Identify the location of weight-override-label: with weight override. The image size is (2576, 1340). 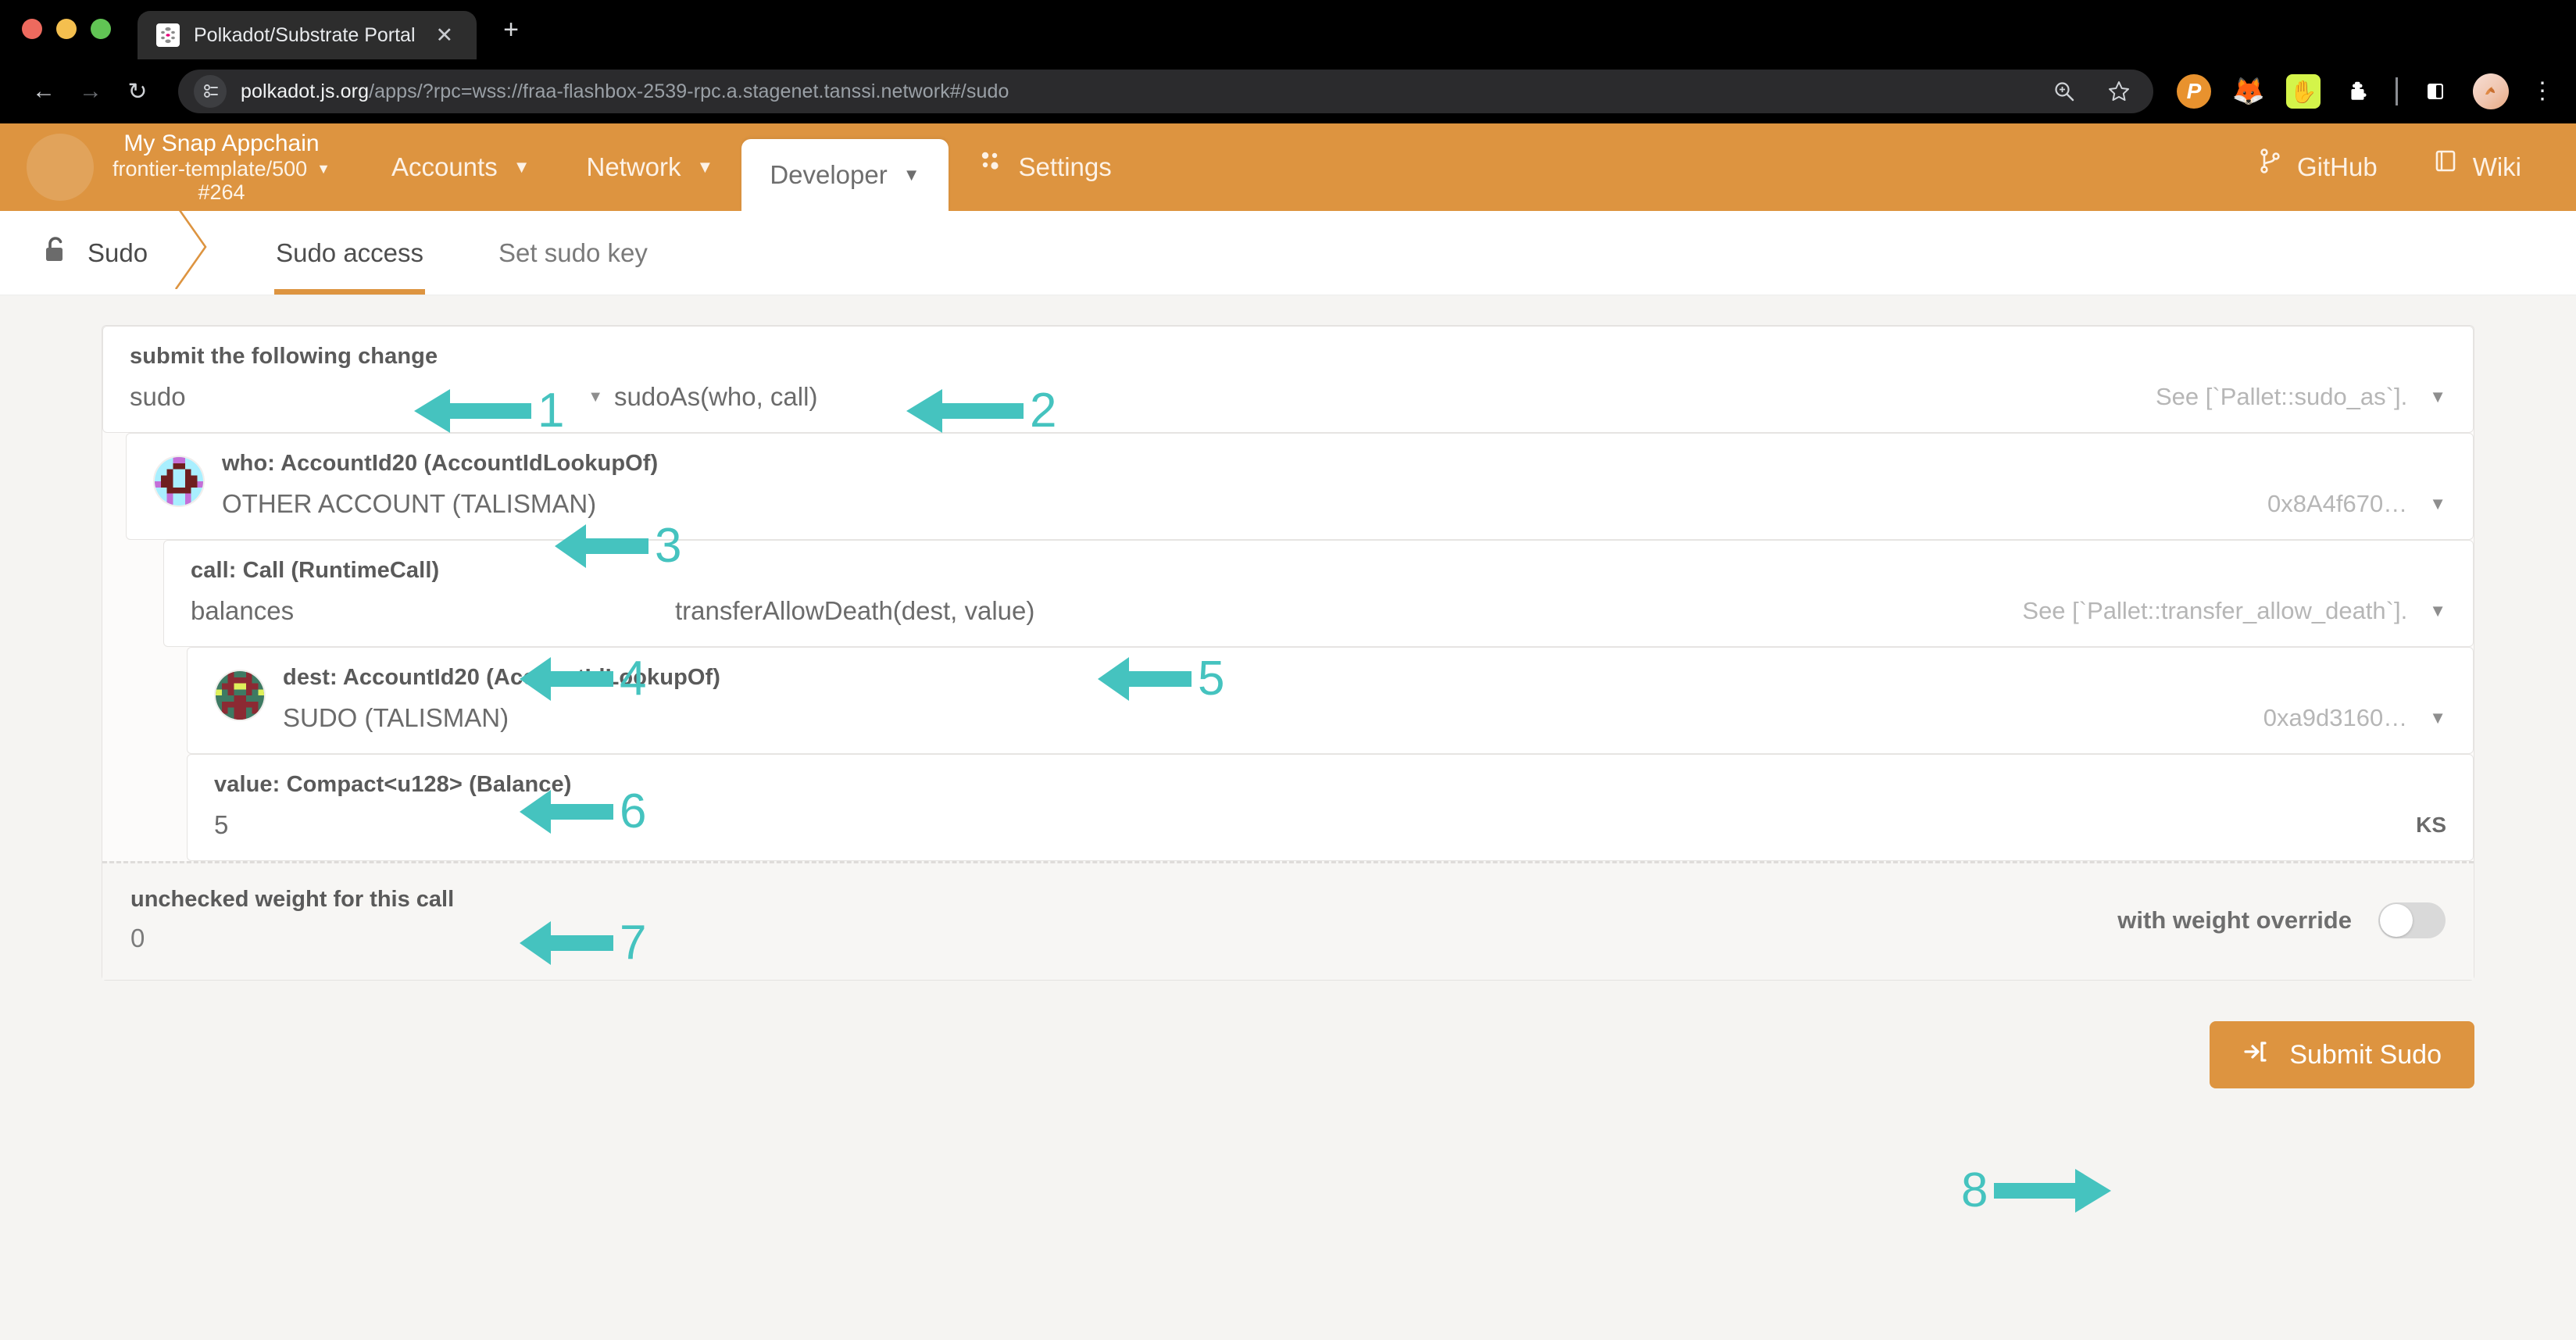
(2234, 920).